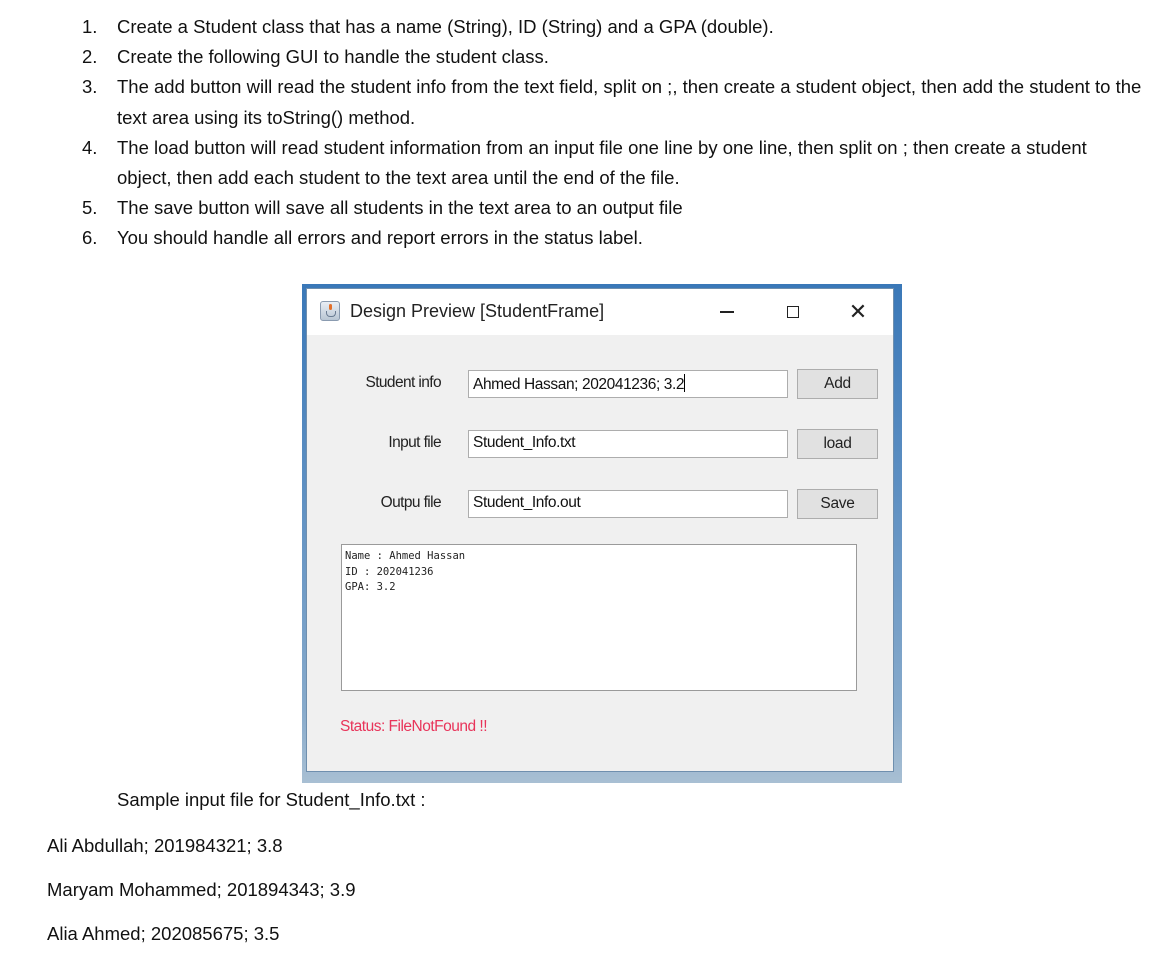 This screenshot has width=1162, height=974. I want to click on minimize-icon, so click(727, 312).